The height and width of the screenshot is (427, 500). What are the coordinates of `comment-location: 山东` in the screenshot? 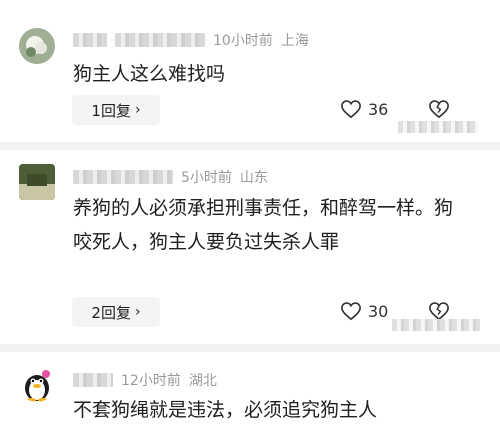 It's located at (253, 178).